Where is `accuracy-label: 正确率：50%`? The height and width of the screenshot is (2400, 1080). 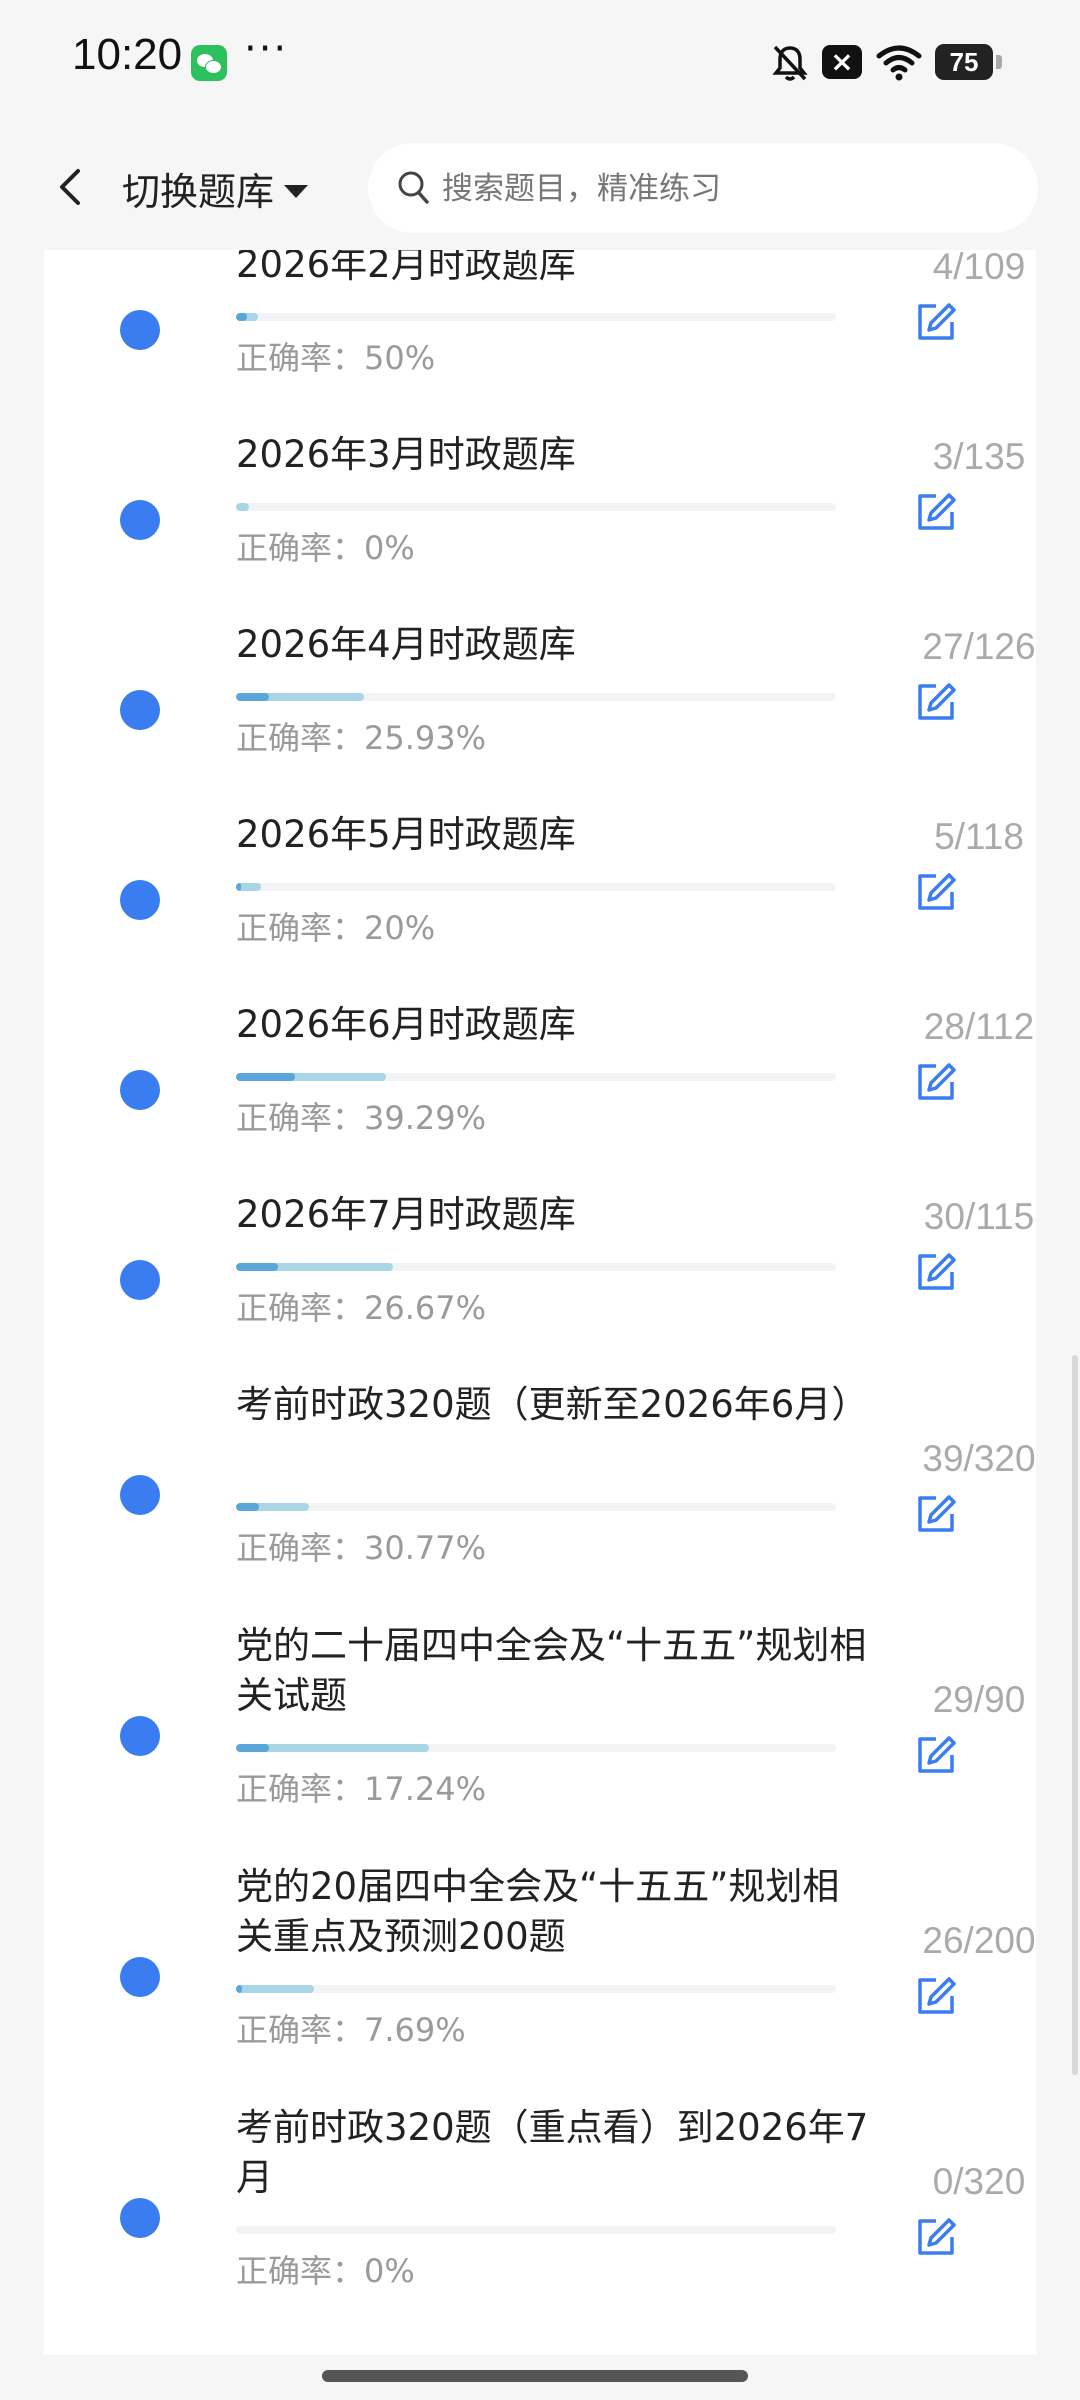
accuracy-label: 正确率：50% is located at coordinates (336, 358).